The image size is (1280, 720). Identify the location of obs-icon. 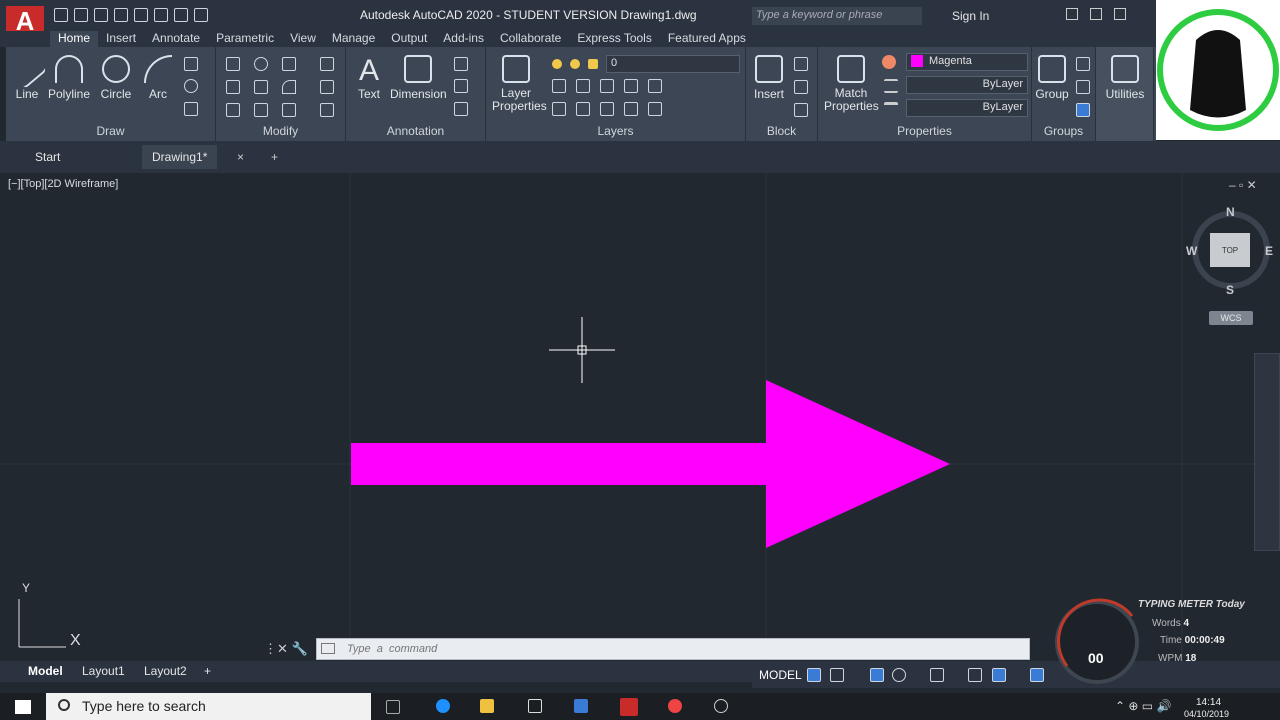
(721, 706).